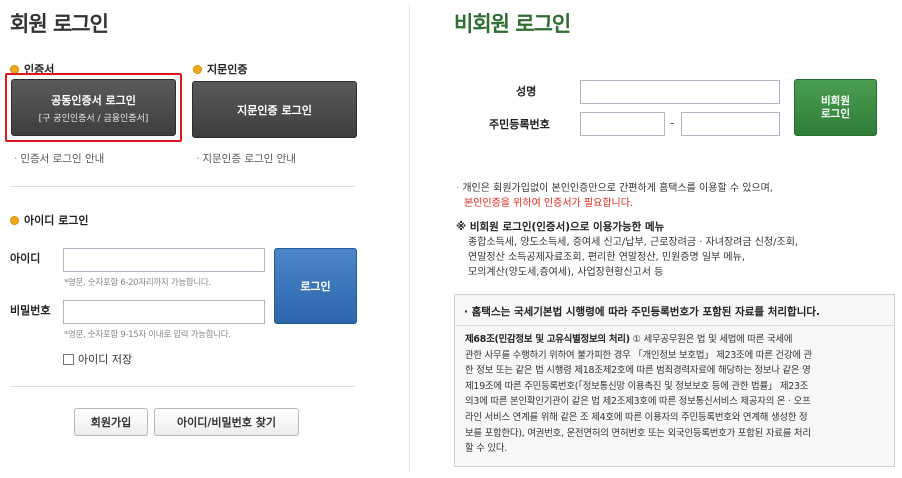 The height and width of the screenshot is (478, 902). I want to click on cert-login-guide-link: · 인증서 로그인 안내, so click(59, 158).